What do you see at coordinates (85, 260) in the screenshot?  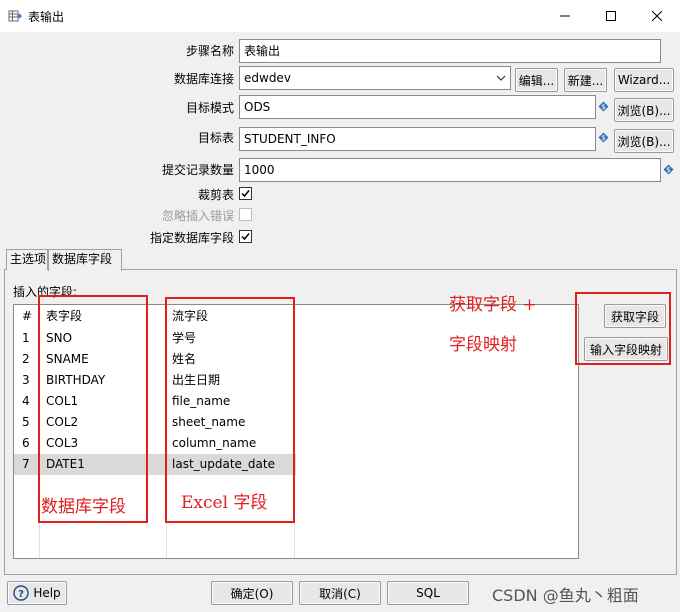 I see `tab-database-fields: 数据库字段` at bounding box center [85, 260].